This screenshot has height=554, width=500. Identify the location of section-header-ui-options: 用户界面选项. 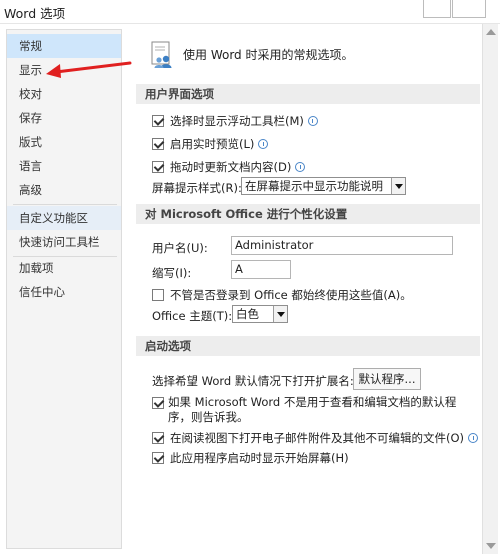
(308, 94).